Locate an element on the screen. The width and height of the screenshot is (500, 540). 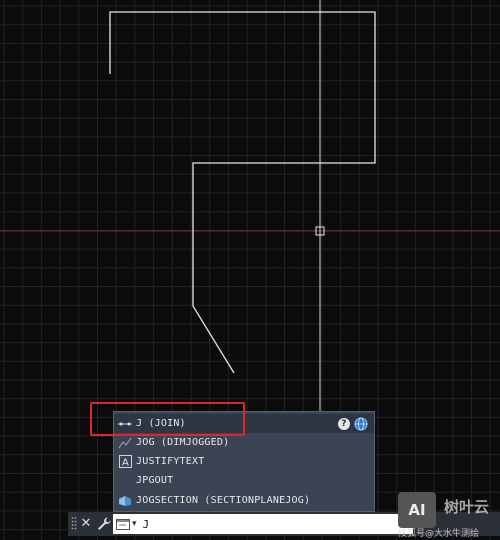
autocomplete-item-join: J (JOIN) ? is located at coordinates (244, 423).